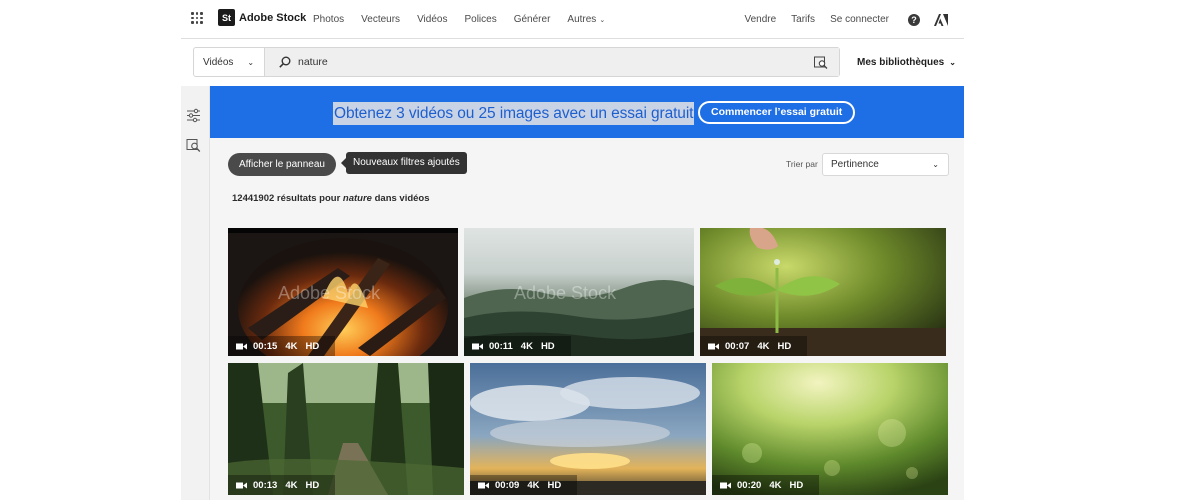 Image resolution: width=1200 pixels, height=500 pixels. Describe the element at coordinates (357, 198) in the screenshot. I see `result-query: nature` at that location.